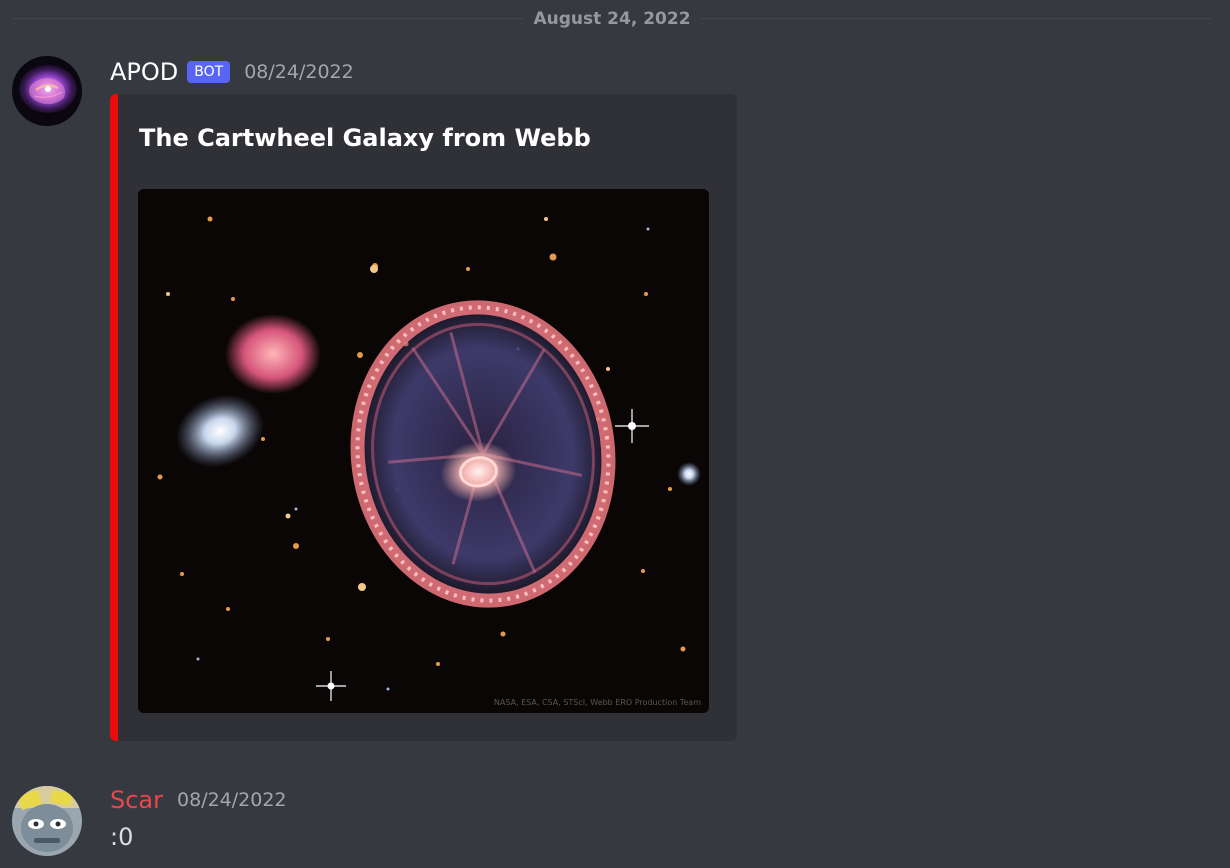 The image size is (1230, 868). What do you see at coordinates (365, 138) in the screenshot?
I see `embed-title: The Cartwheel Galaxy from Webb` at bounding box center [365, 138].